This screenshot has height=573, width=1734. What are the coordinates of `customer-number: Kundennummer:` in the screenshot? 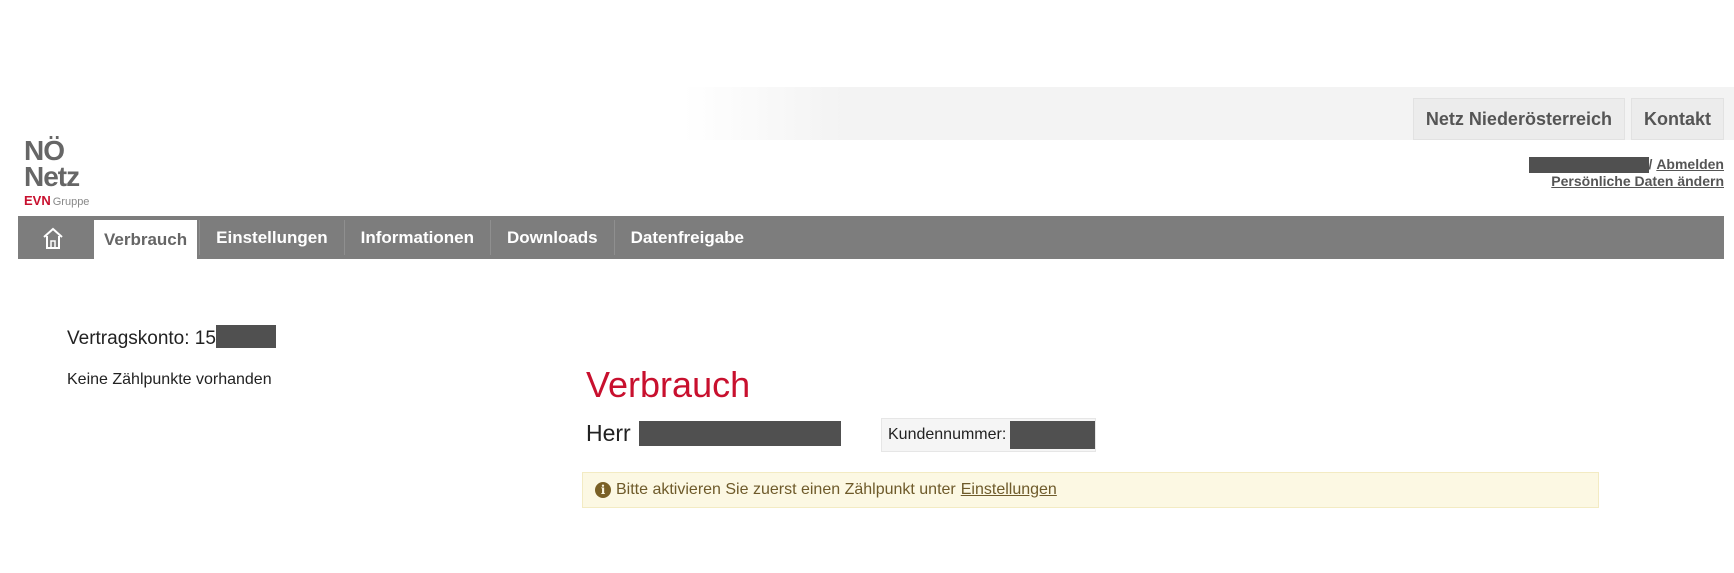 It's located at (989, 435).